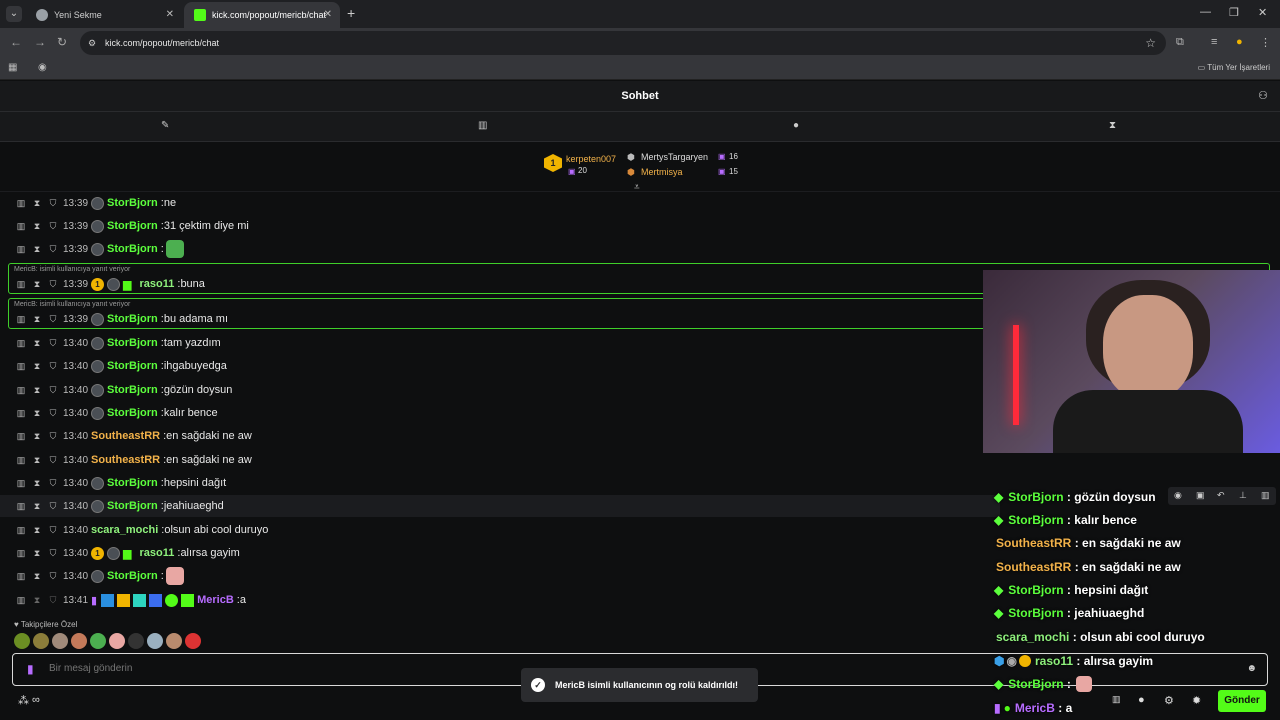  What do you see at coordinates (14, 14) in the screenshot?
I see `tab-search-button: ⌄` at bounding box center [14, 14].